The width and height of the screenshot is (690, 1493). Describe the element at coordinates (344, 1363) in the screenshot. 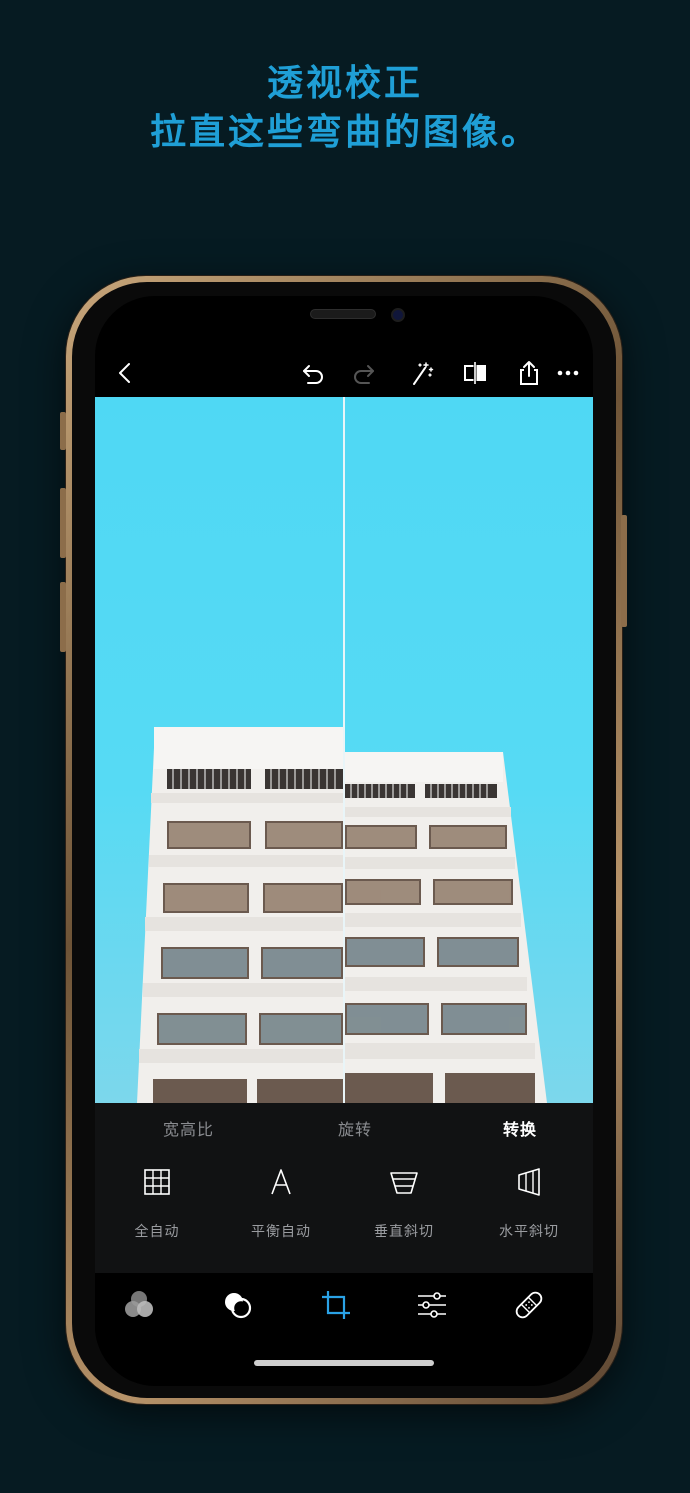

I see `home-indicator` at that location.